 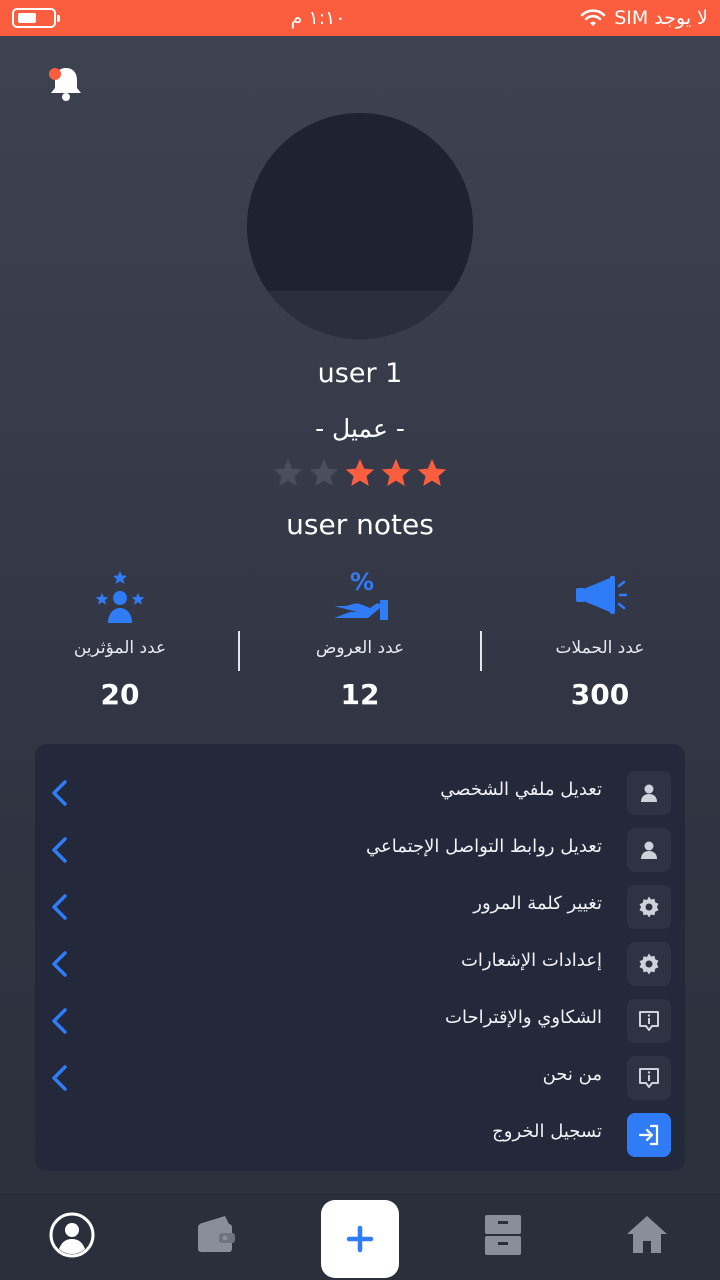 I want to click on menu-item-logout: تسجيل الخروج, so click(x=360, y=1135).